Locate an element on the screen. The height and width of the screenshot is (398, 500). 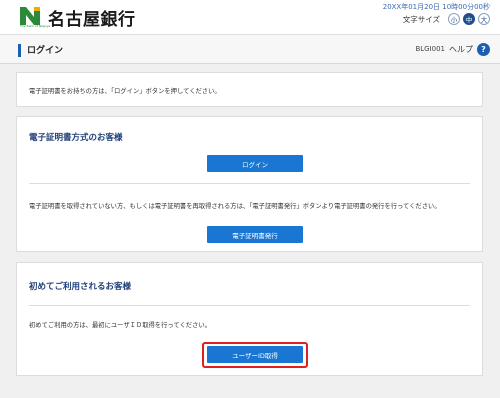
bank-logo-icon: The Bank of Nagoya is located at coordinates (35, 17).